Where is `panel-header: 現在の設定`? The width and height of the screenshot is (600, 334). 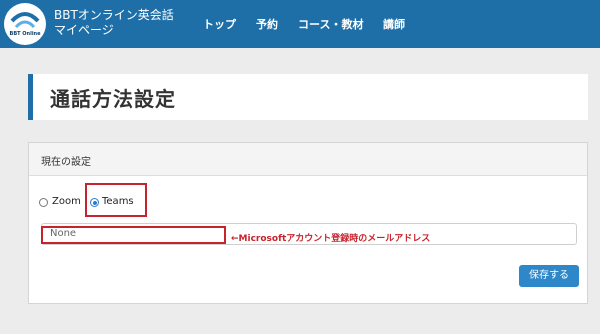 panel-header: 現在の設定 is located at coordinates (308, 159).